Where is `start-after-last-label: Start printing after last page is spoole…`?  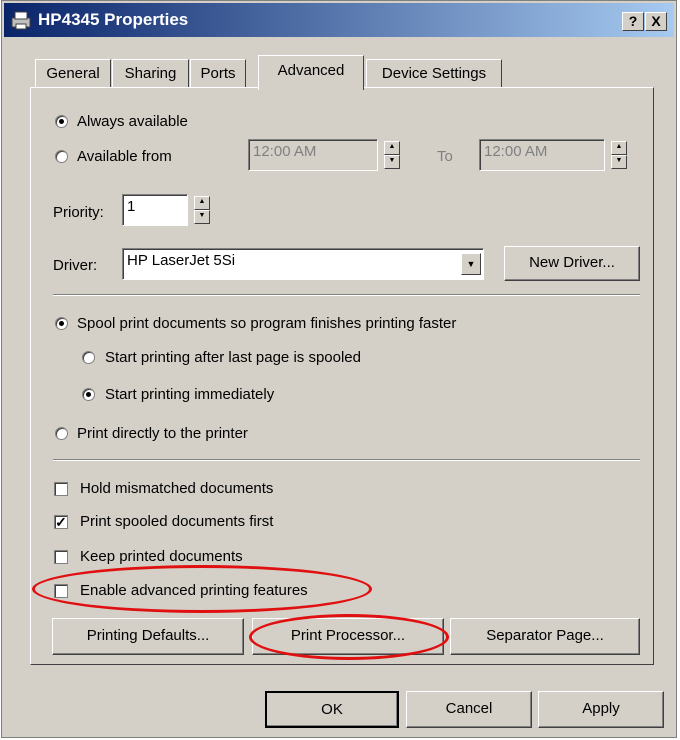
start-after-last-label: Start printing after last page is spoole… is located at coordinates (233, 357).